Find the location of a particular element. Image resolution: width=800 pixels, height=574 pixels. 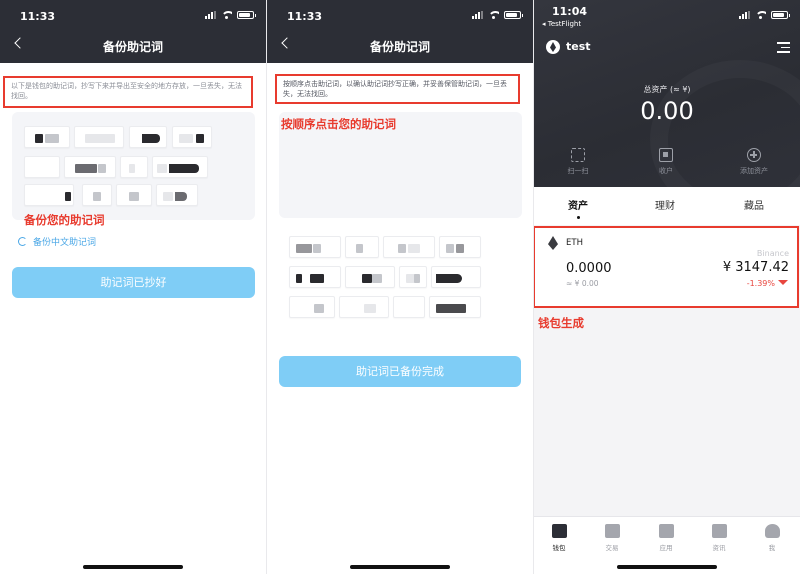

mnemonic-copied-button: 助记词已抄好 is located at coordinates (133, 282).